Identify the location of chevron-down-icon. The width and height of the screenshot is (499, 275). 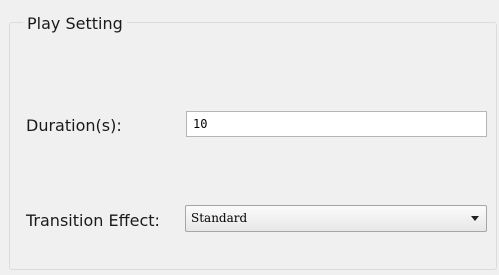
(475, 218).